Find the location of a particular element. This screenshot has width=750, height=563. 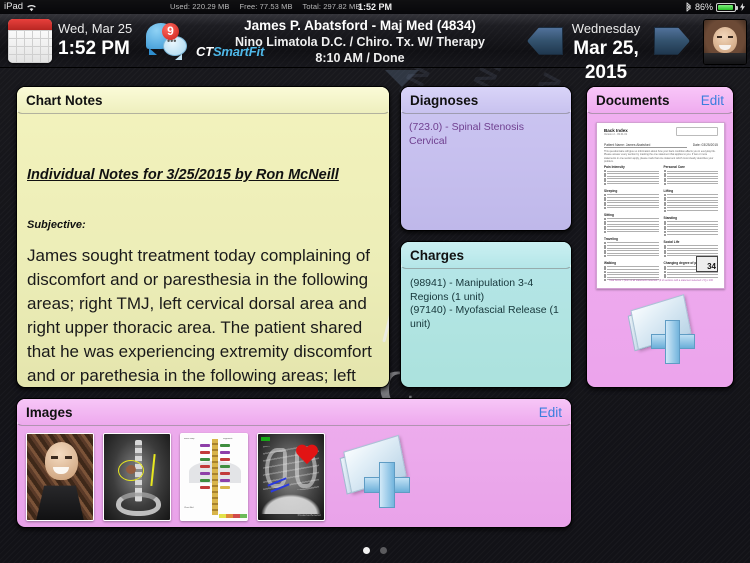

document-section-heading: Pain Intensity is located at coordinates (614, 167).